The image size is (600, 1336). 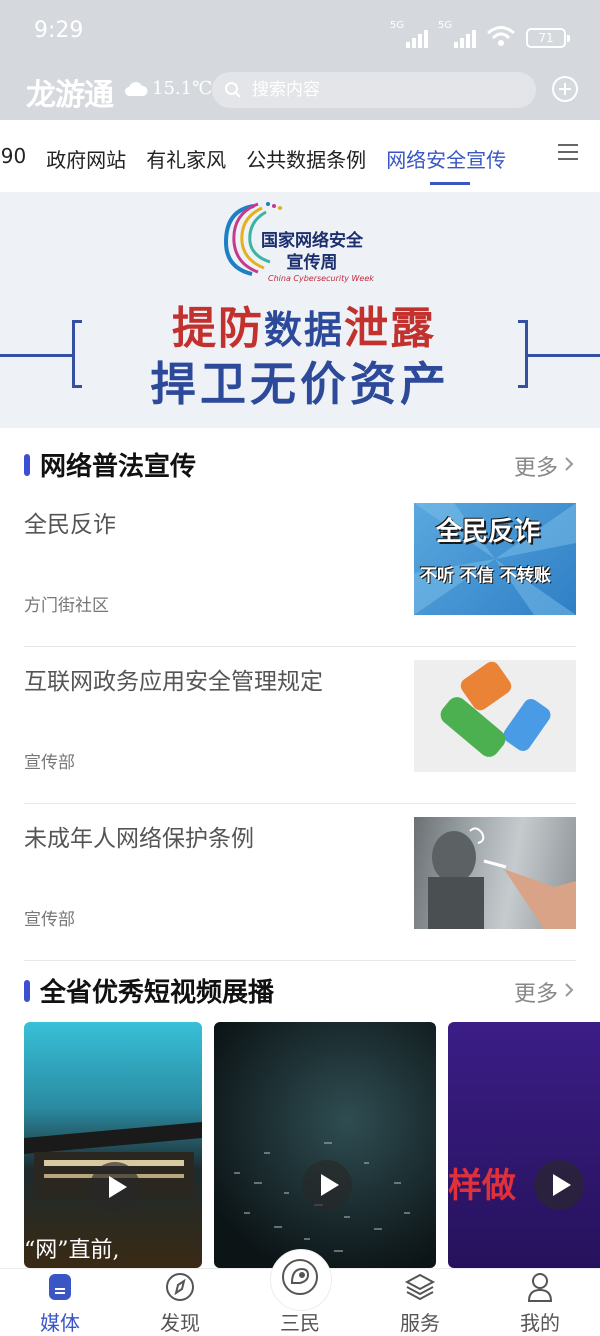 What do you see at coordinates (523, 354) in the screenshot?
I see `bracket-right` at bounding box center [523, 354].